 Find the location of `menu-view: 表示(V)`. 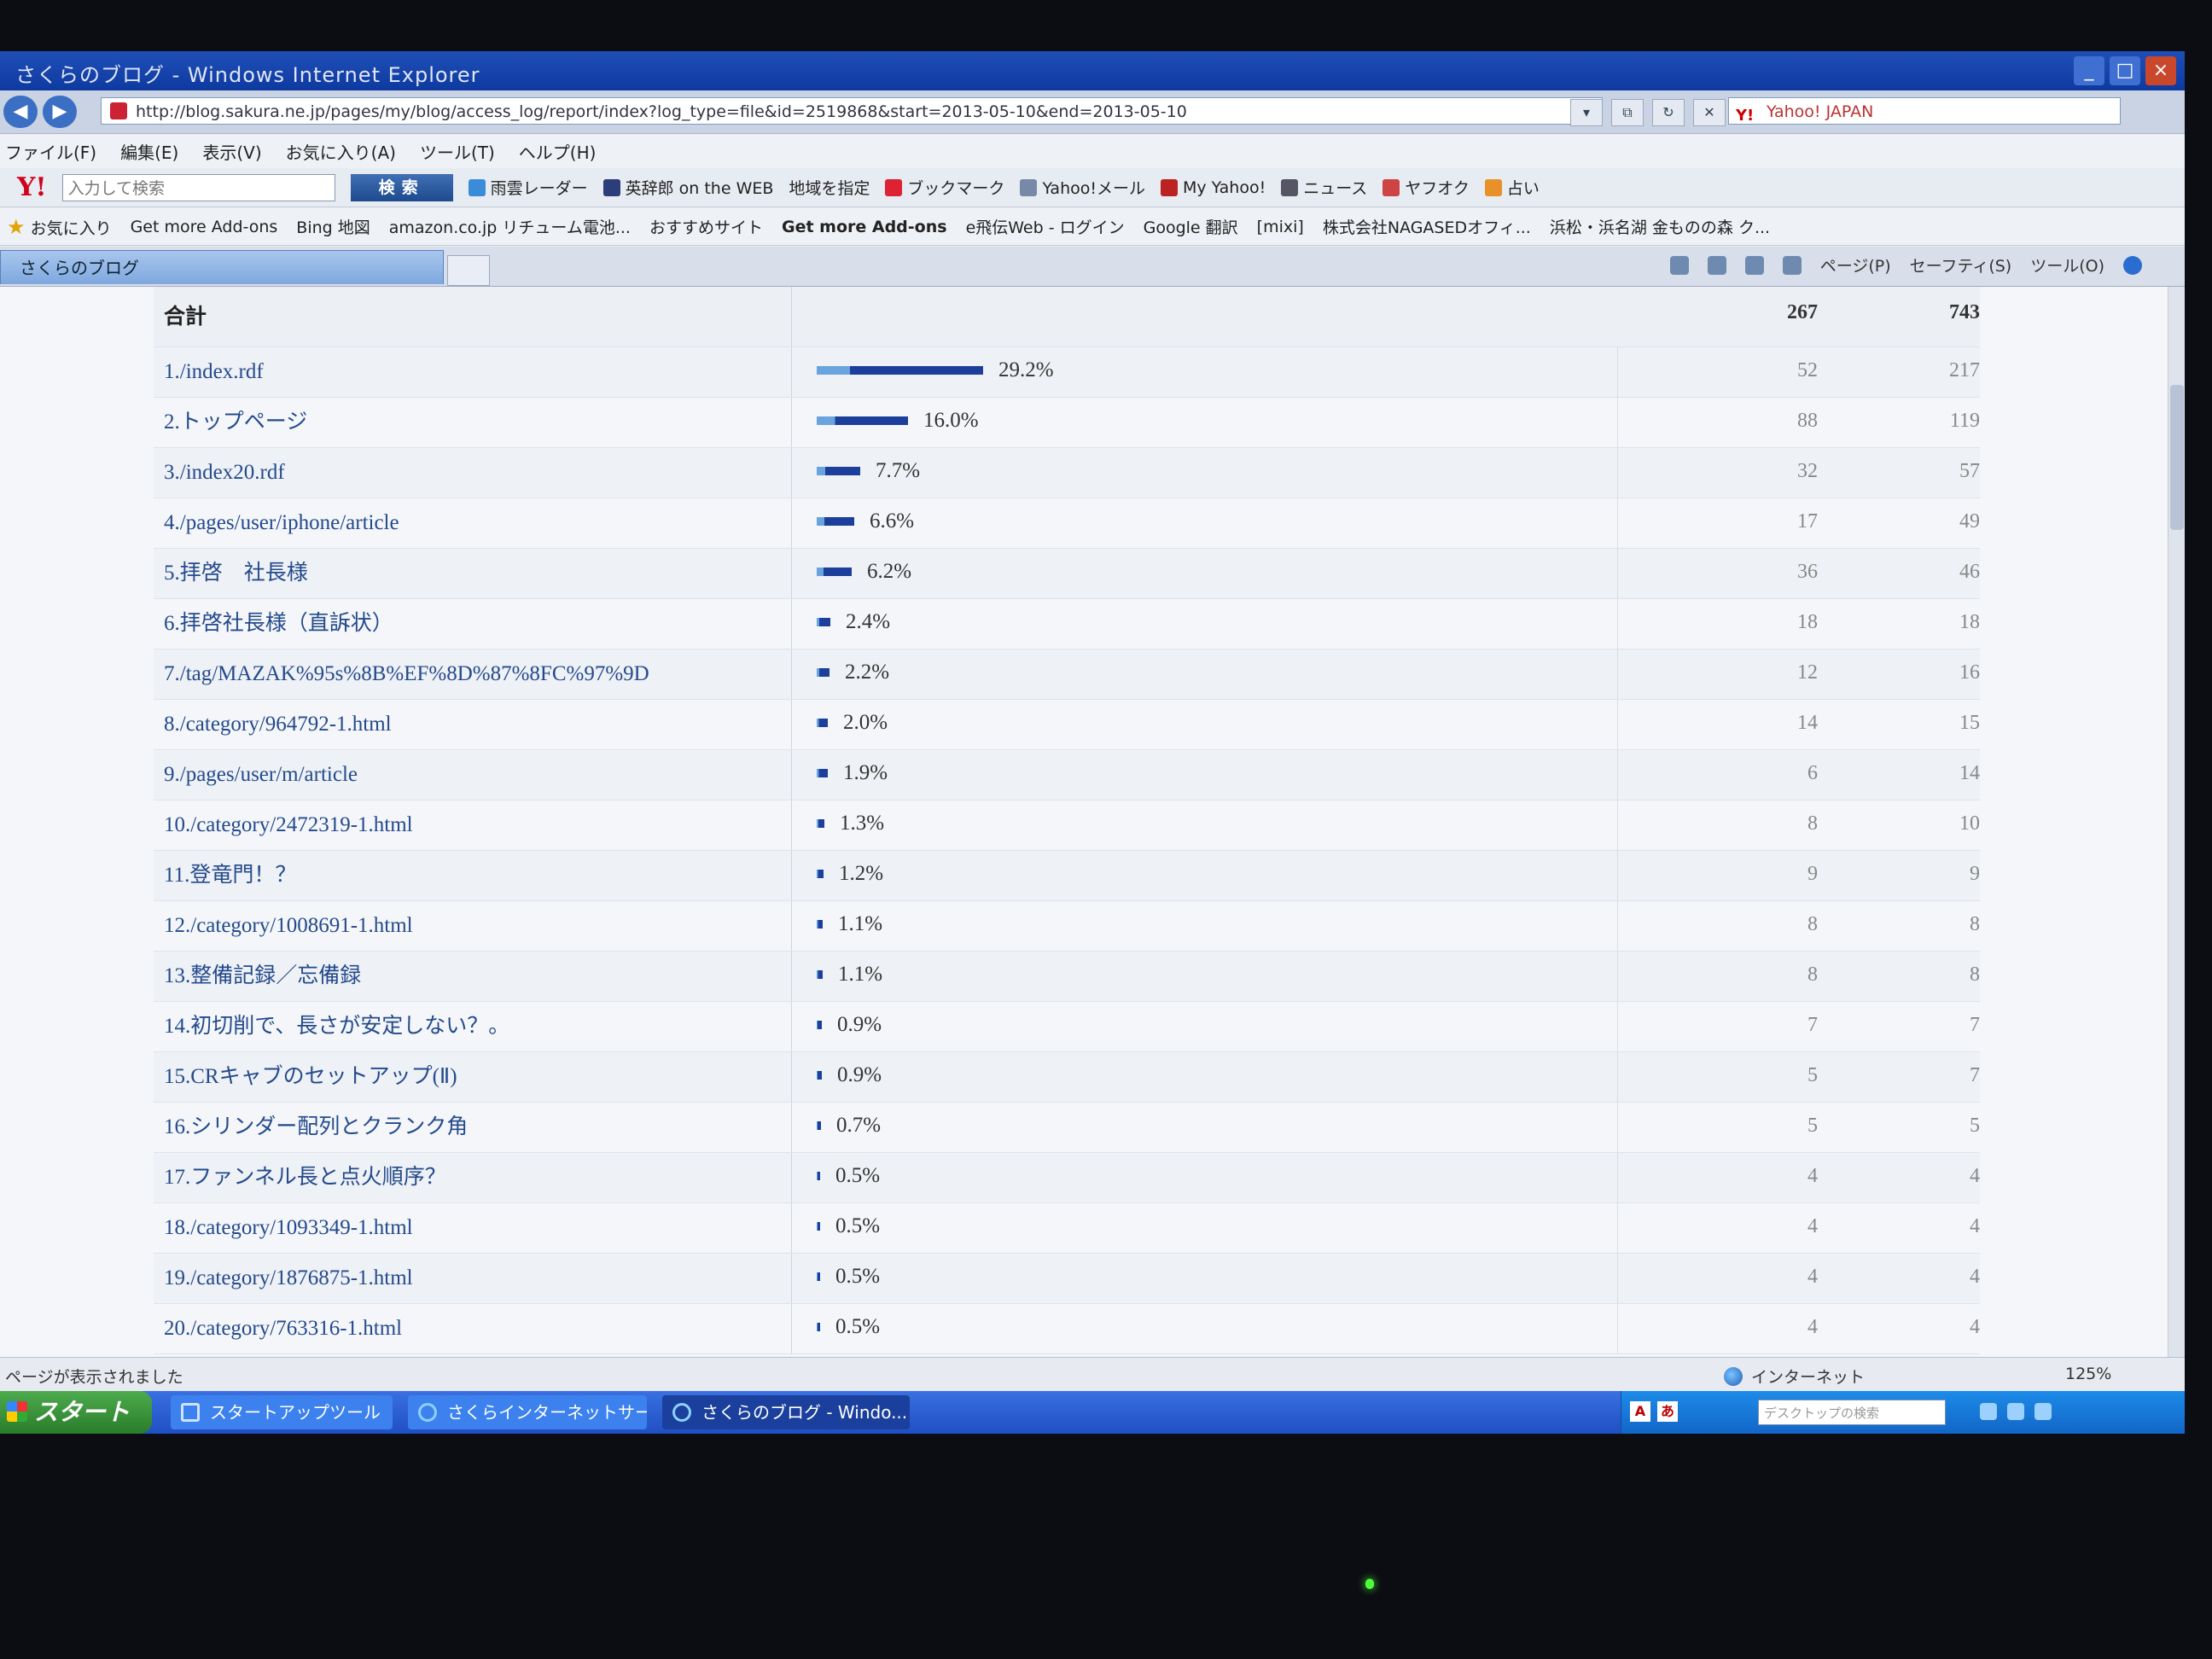

menu-view: 表示(V) is located at coordinates (231, 151).